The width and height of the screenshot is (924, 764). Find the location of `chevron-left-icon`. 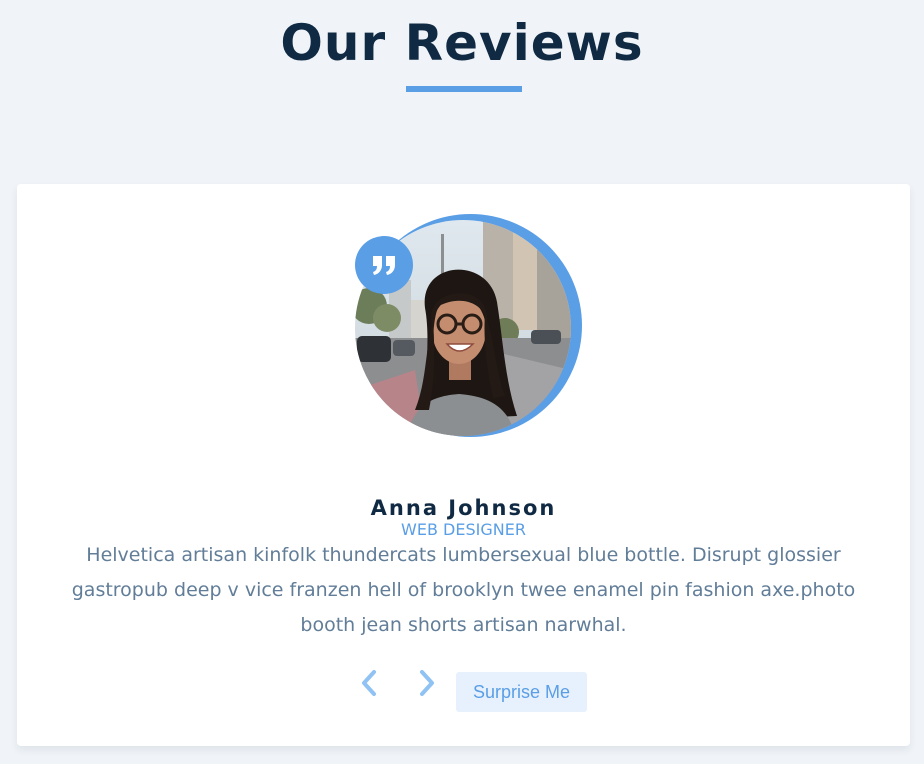

chevron-left-icon is located at coordinates (369, 685).